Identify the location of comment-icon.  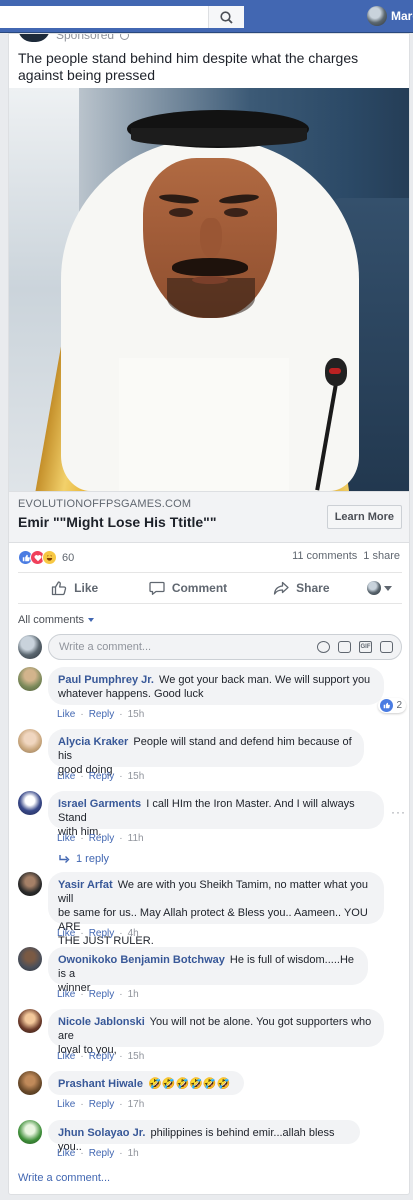
(157, 588).